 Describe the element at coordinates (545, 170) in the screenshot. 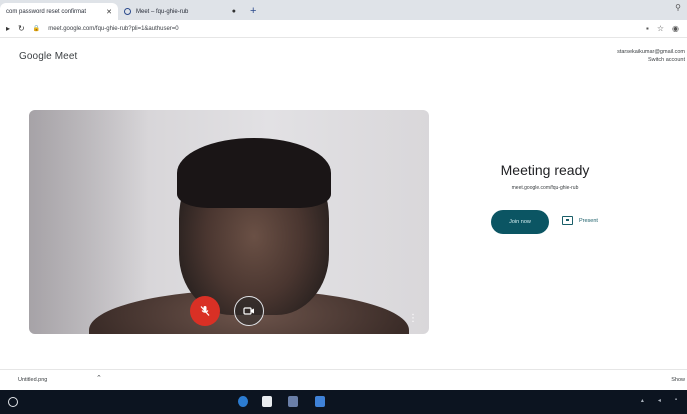

I see `meeting-ready-title: Meeting ready` at that location.